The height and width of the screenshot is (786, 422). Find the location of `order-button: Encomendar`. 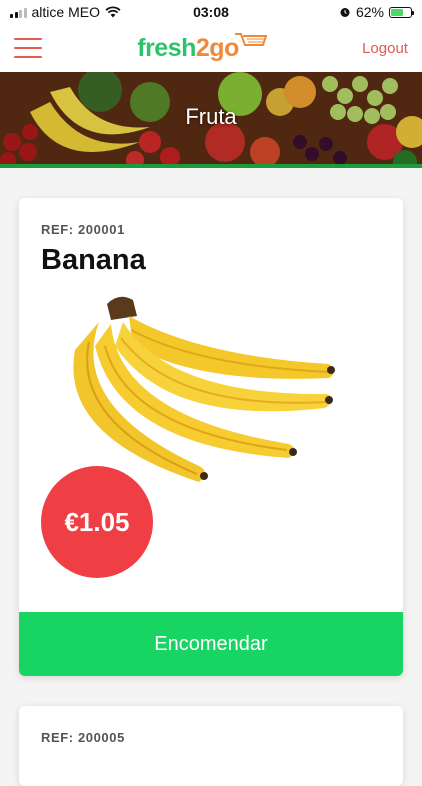

order-button: Encomendar is located at coordinates (211, 644).